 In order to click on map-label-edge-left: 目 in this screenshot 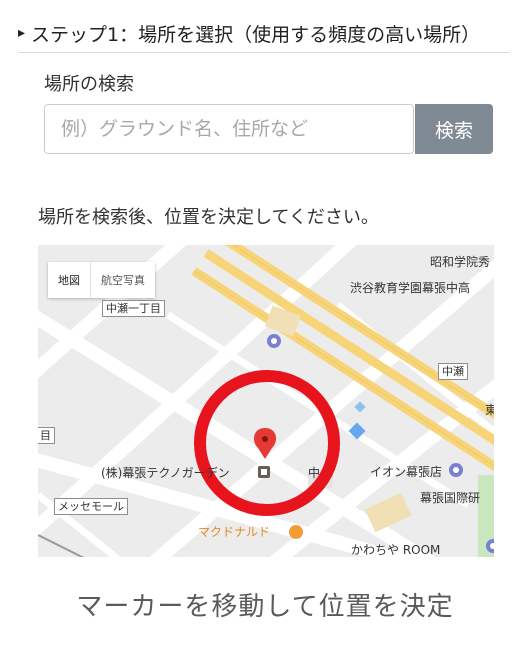, I will do `click(46, 435)`.